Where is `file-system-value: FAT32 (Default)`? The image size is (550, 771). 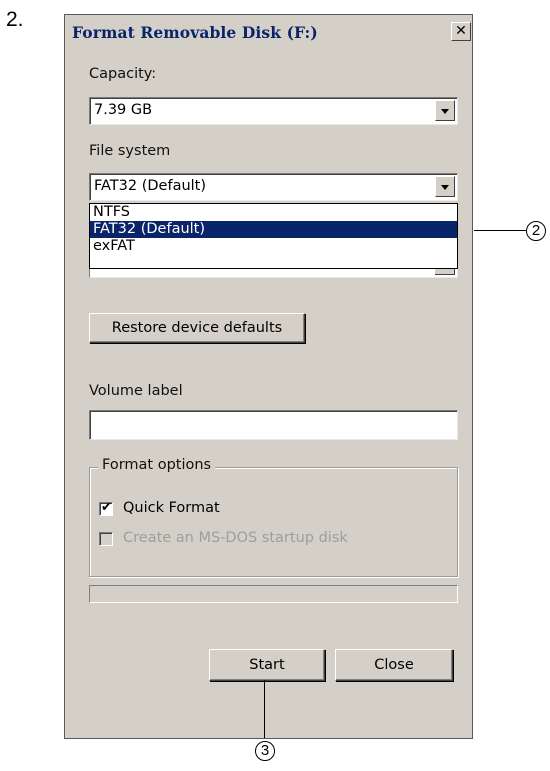
file-system-value: FAT32 (Default) is located at coordinates (150, 186).